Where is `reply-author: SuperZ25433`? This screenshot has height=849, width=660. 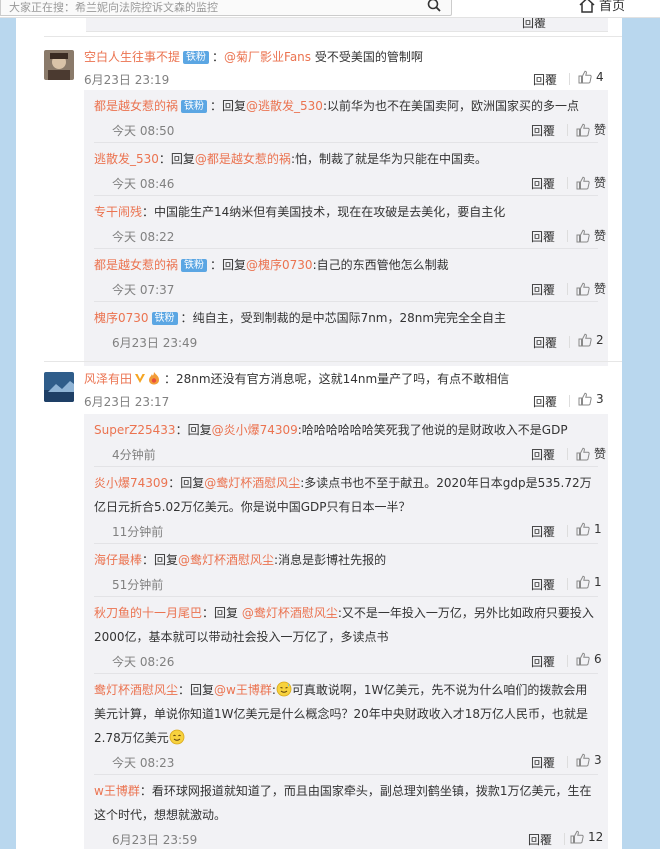 reply-author: SuperZ25433 is located at coordinates (135, 430).